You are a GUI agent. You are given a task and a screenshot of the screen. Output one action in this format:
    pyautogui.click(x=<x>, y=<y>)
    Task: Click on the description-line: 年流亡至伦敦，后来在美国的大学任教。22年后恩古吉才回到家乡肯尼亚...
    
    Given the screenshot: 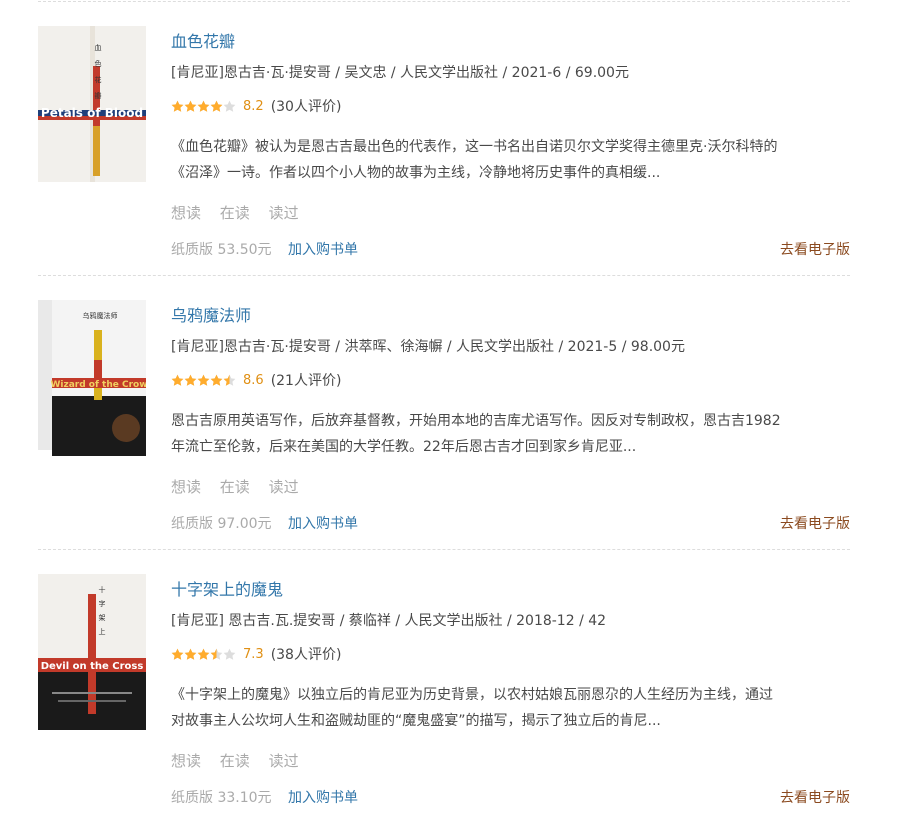 What is the action you would take?
    pyautogui.click(x=404, y=447)
    